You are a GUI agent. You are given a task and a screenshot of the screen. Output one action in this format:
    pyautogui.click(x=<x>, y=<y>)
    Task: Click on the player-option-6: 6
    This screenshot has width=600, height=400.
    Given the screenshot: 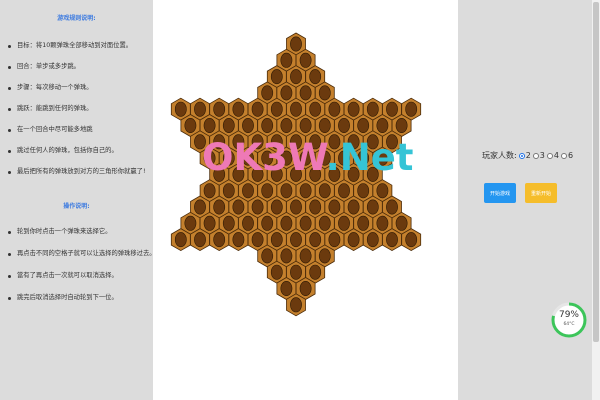 What is the action you would take?
    pyautogui.click(x=566, y=155)
    